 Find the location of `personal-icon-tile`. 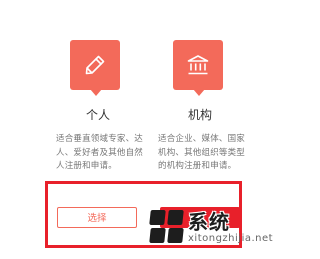

personal-icon-tile is located at coordinates (95, 68).